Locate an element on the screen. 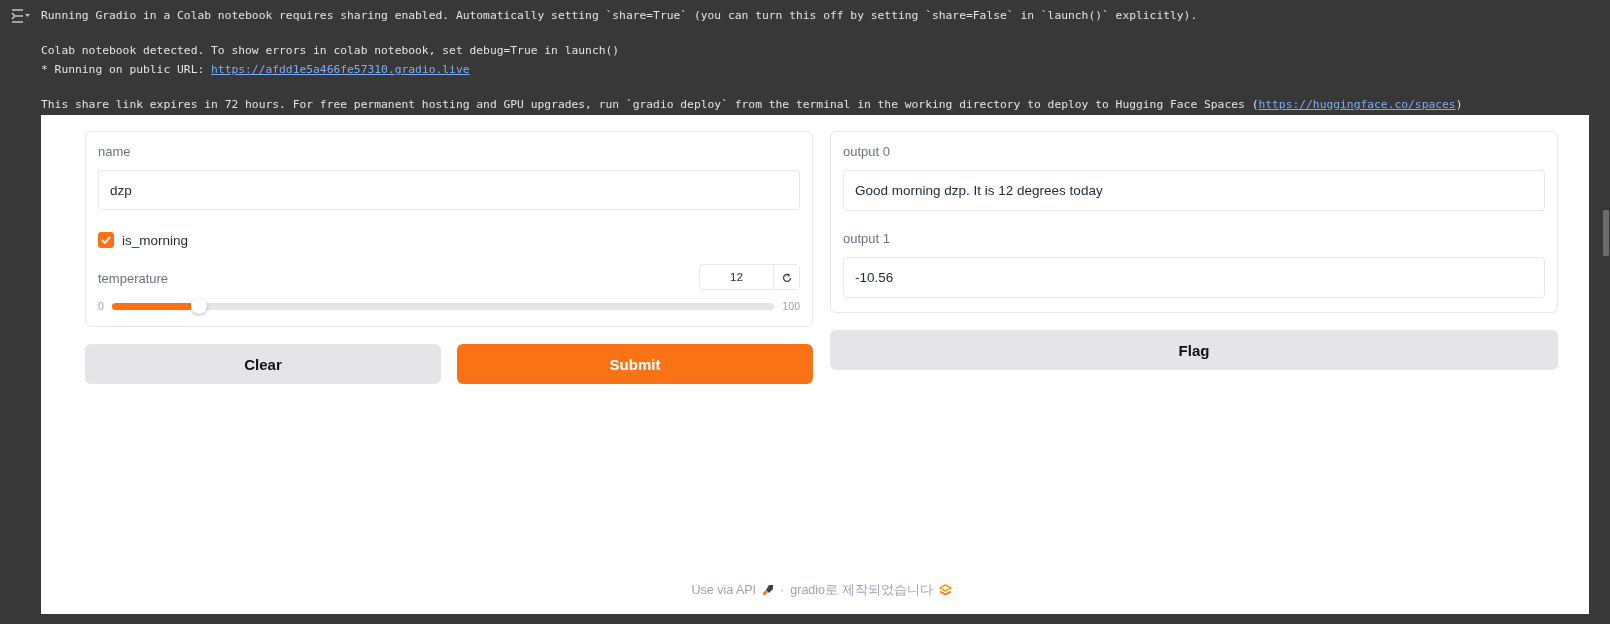 The image size is (1610, 624). min-label: 0 is located at coordinates (101, 306).